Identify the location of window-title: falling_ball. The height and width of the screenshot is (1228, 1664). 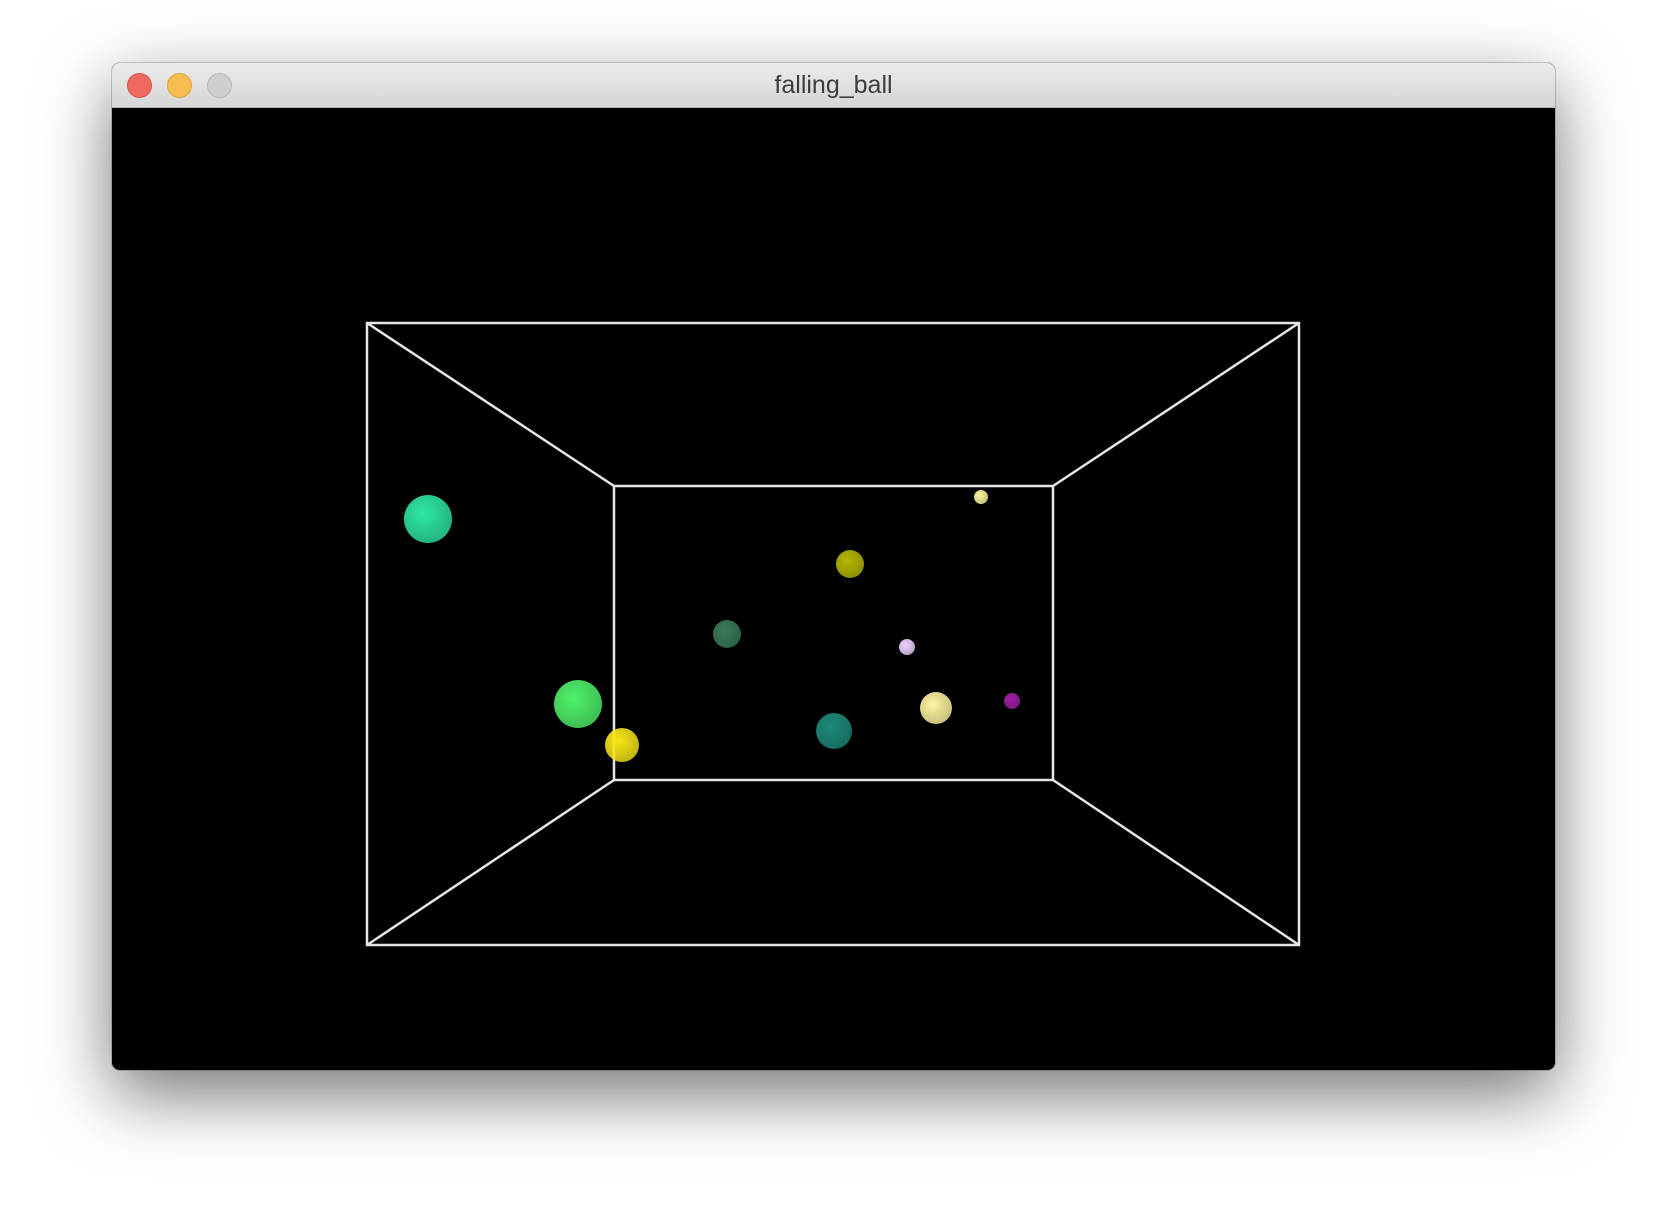
(833, 85).